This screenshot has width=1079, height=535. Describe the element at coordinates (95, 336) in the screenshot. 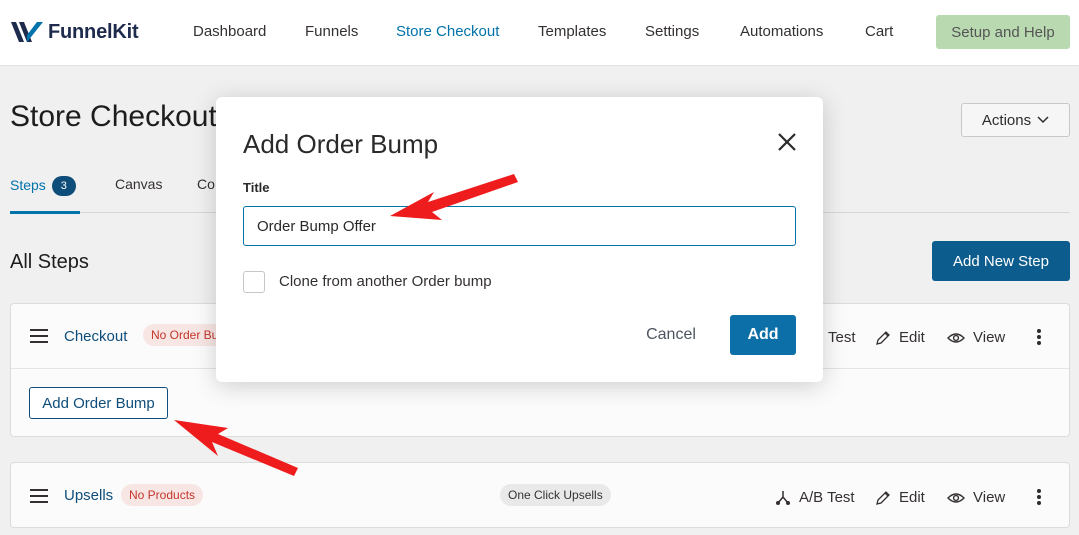

I see `step-name-checkout: Checkout` at that location.